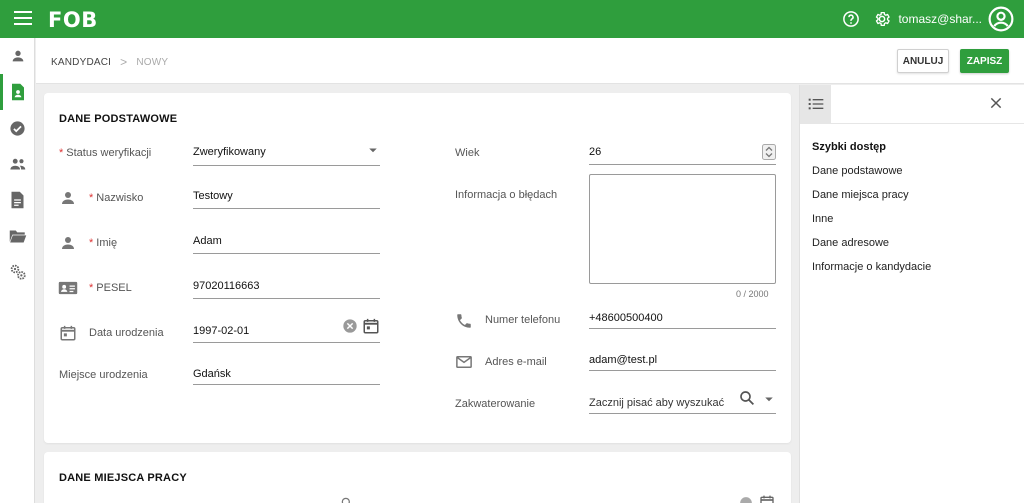 This screenshot has height=503, width=1024. Describe the element at coordinates (464, 362) in the screenshot. I see `mail-icon` at that location.